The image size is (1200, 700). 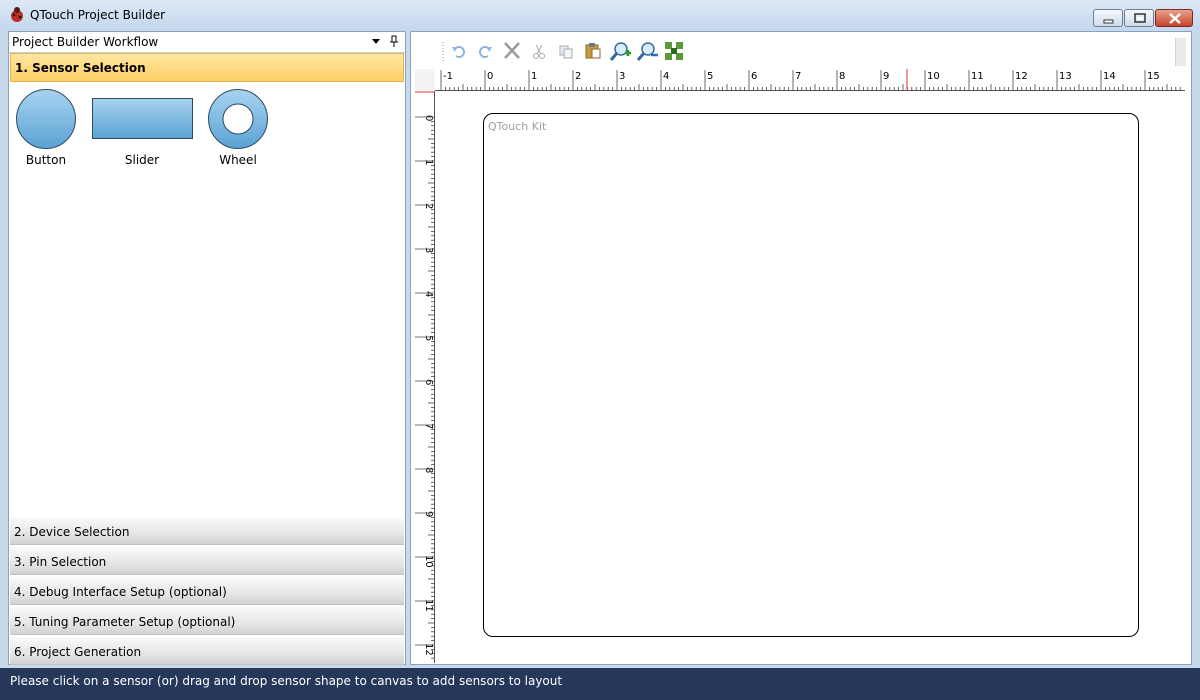 I want to click on ruler-left-label: 3, so click(x=428, y=250).